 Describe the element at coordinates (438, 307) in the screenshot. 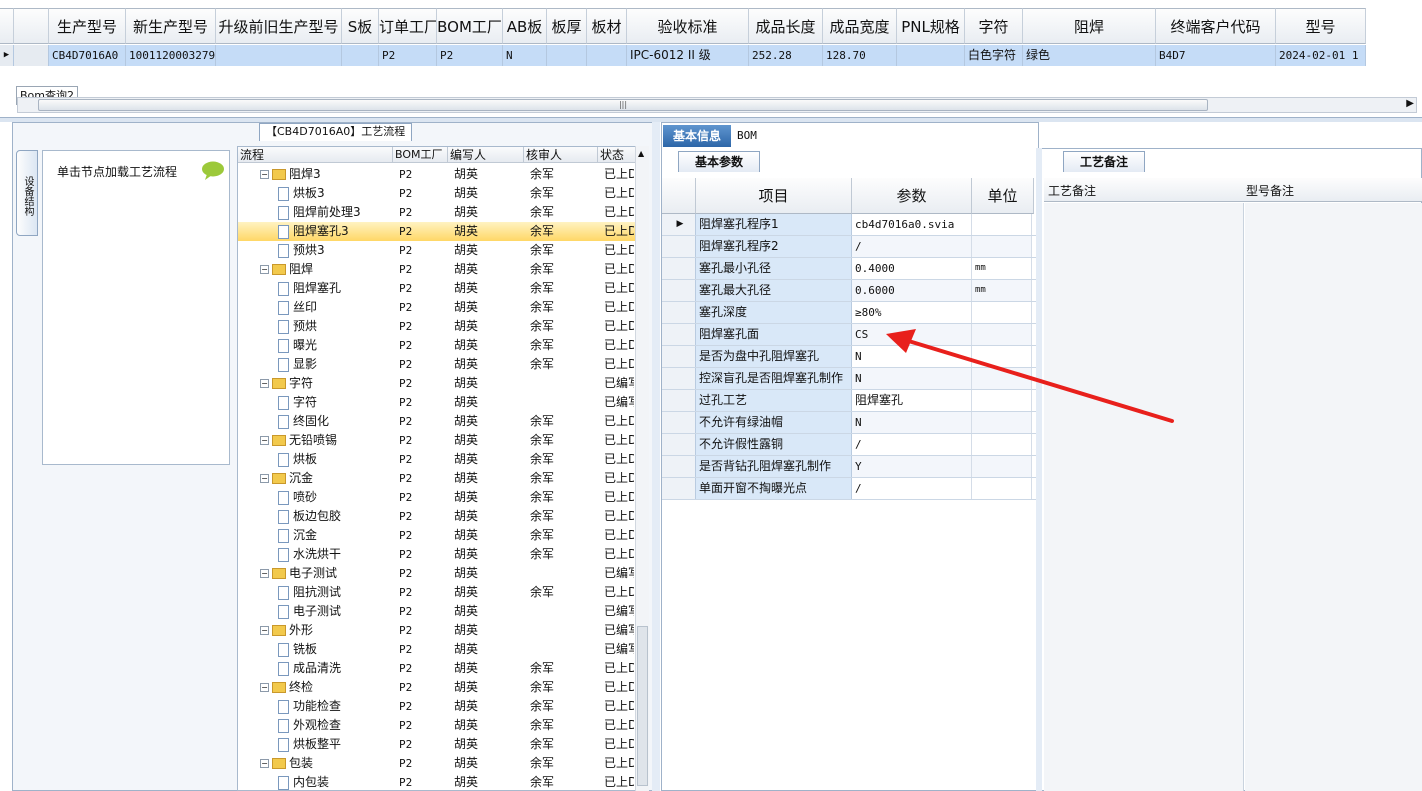

I see `tree-node: 丝印 P2 胡英 余军 已上D` at that location.